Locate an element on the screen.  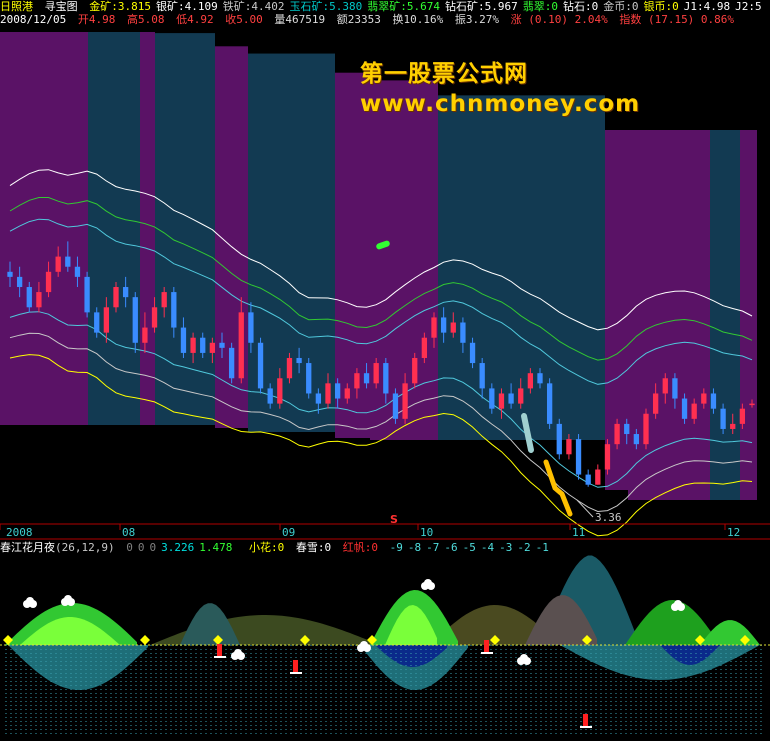
hongfan-value: 红帆:0 is located at coordinates (360, 547).